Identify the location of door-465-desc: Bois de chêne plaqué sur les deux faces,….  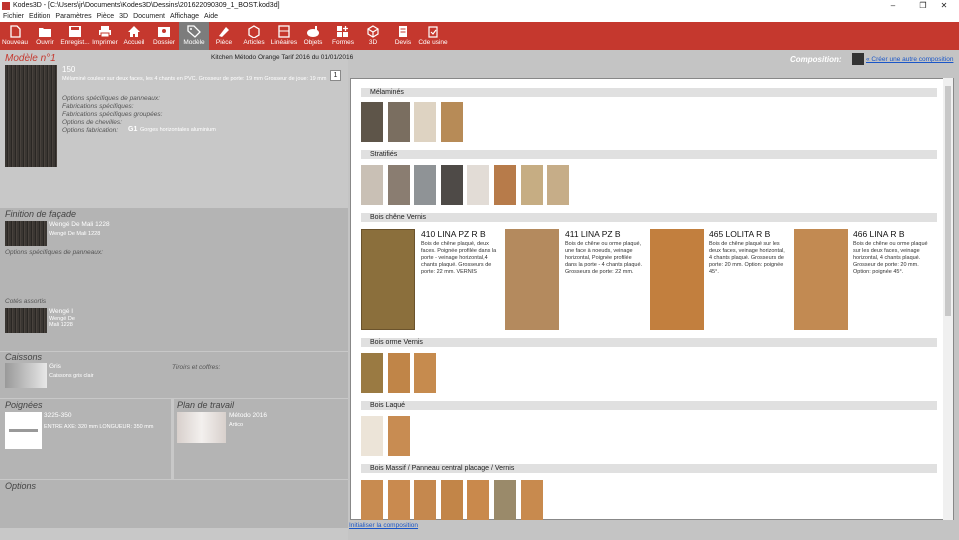
(747, 258).